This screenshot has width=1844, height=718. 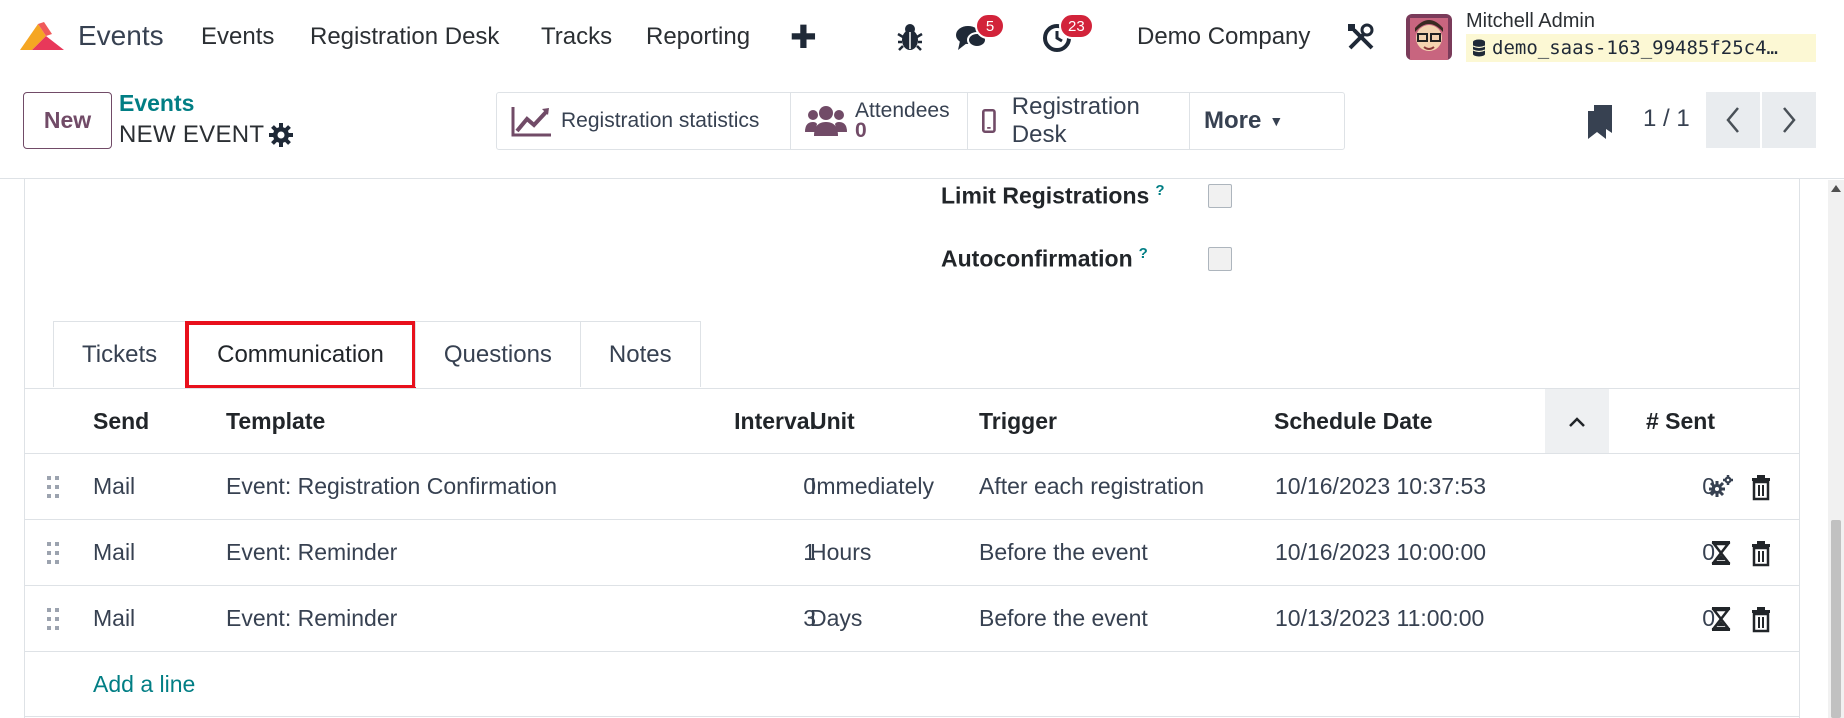 I want to click on column-send: Send, so click(x=121, y=421).